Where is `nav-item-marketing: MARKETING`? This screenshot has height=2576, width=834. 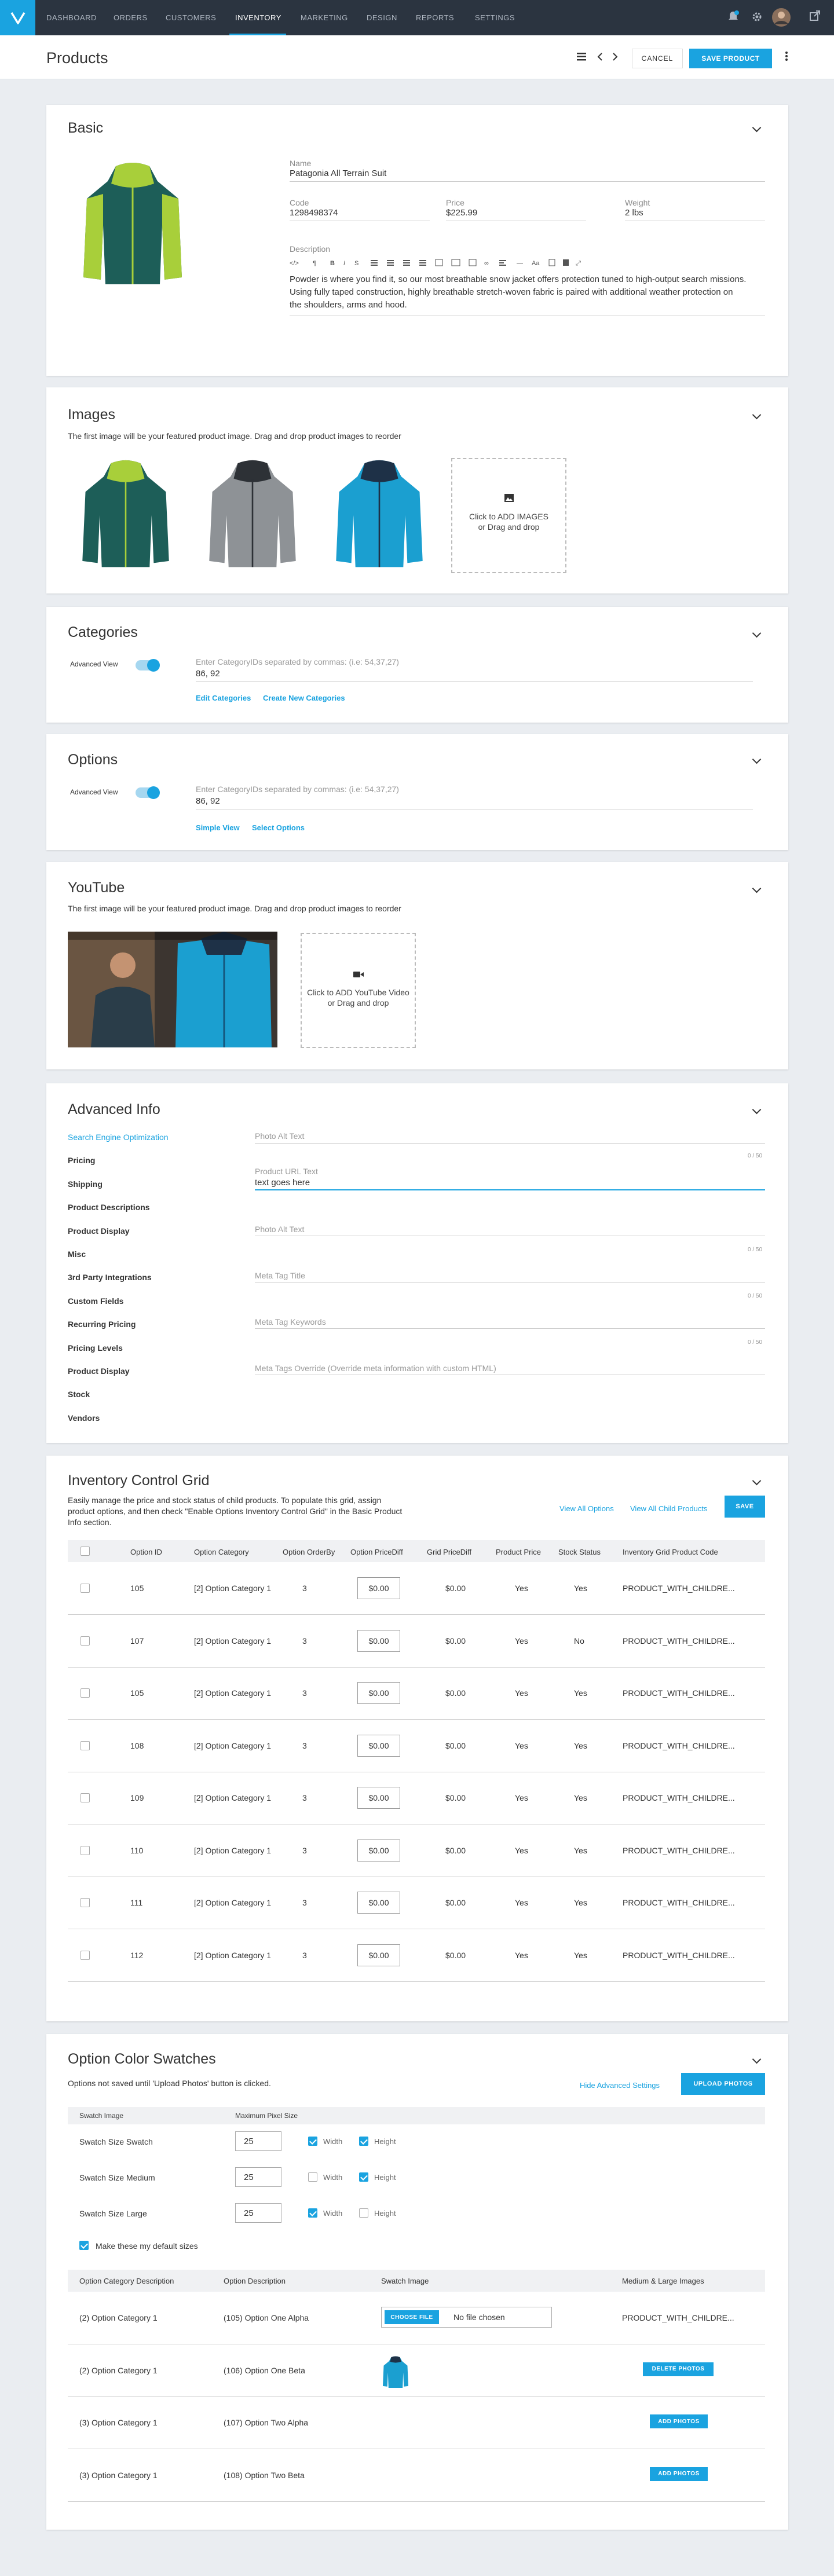
nav-item-marketing: MARKETING is located at coordinates (324, 17).